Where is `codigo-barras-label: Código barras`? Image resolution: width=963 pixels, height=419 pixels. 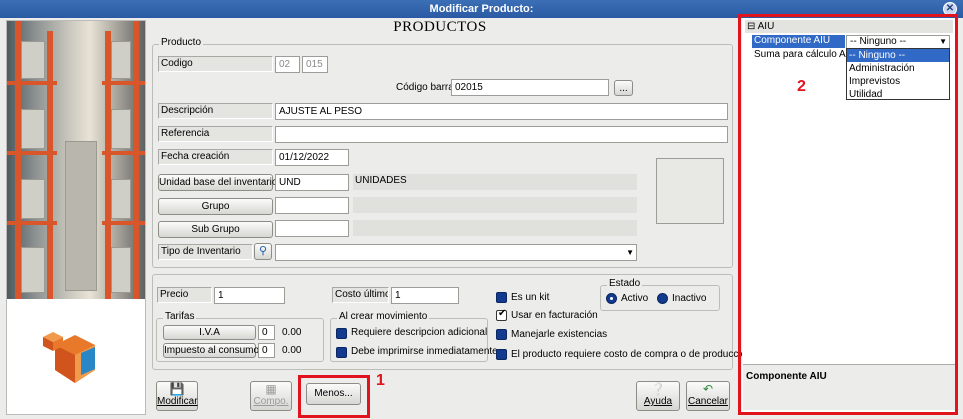
codigo-barras-label: Código barras is located at coordinates (427, 87).